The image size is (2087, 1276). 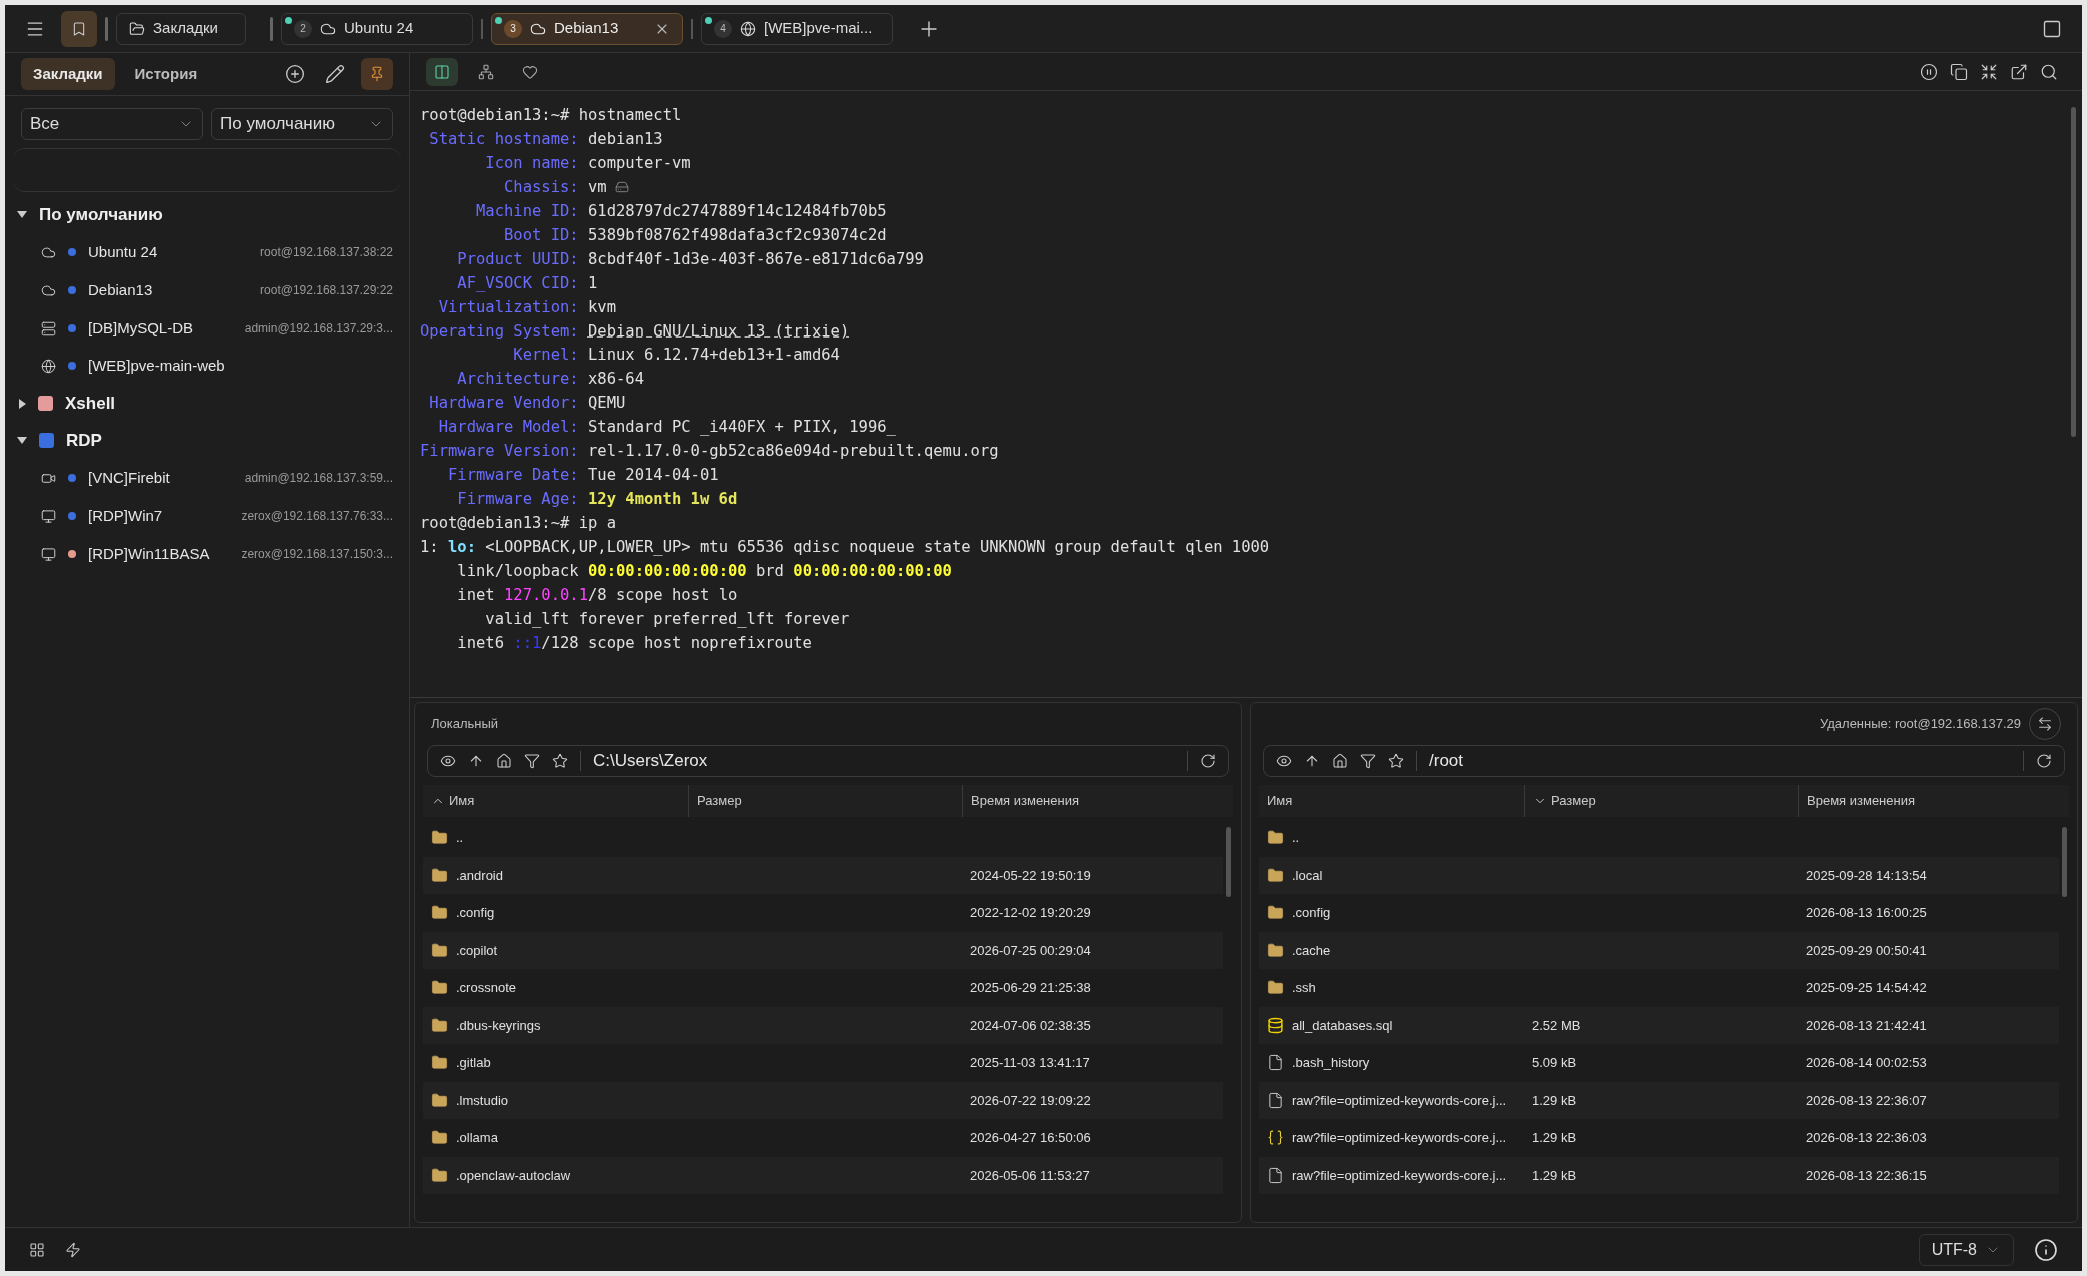 What do you see at coordinates (1720, 761) in the screenshot?
I see `path-field: /root` at bounding box center [1720, 761].